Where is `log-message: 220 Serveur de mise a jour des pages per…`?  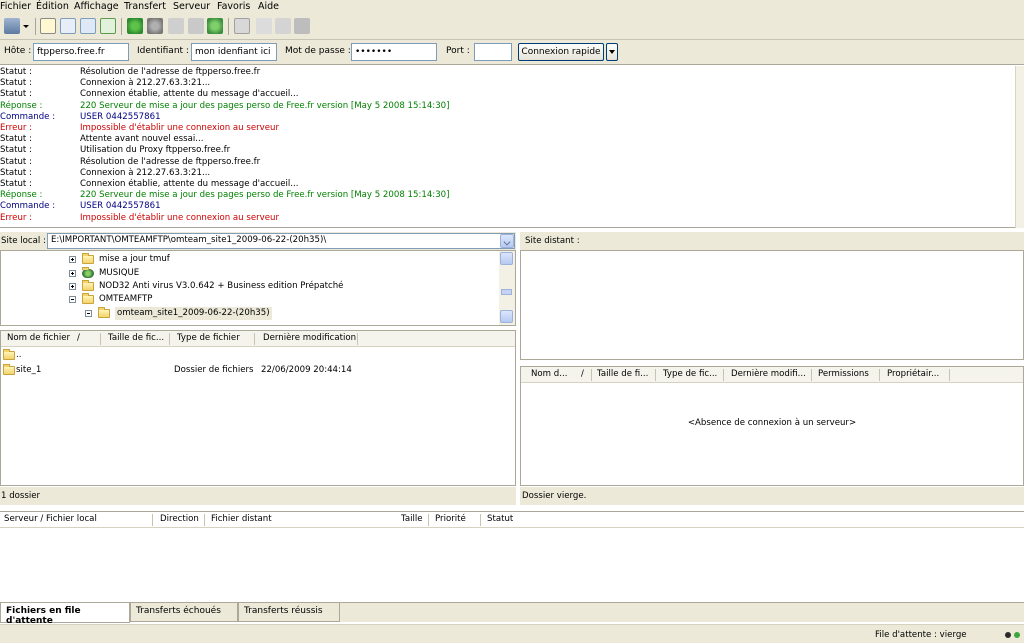
log-message: 220 Serveur de mise a jour des pages per… is located at coordinates (265, 195).